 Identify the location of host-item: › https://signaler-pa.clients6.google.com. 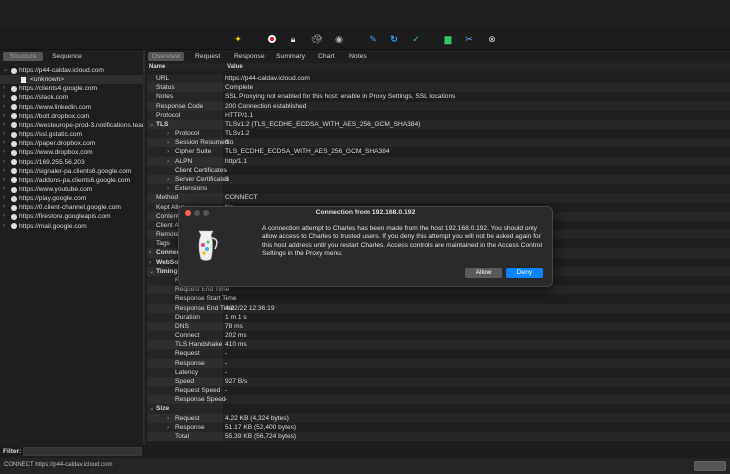
(71, 171).